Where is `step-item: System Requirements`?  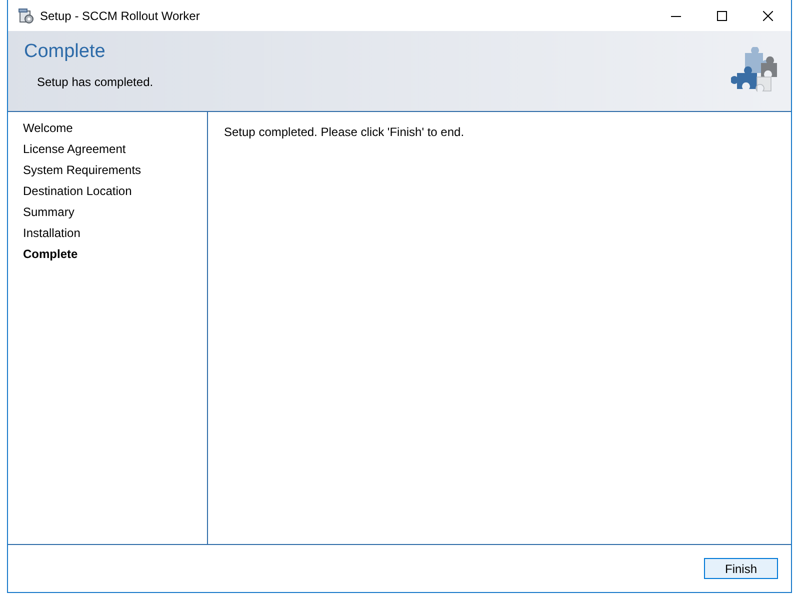
step-item: System Requirements is located at coordinates (82, 171).